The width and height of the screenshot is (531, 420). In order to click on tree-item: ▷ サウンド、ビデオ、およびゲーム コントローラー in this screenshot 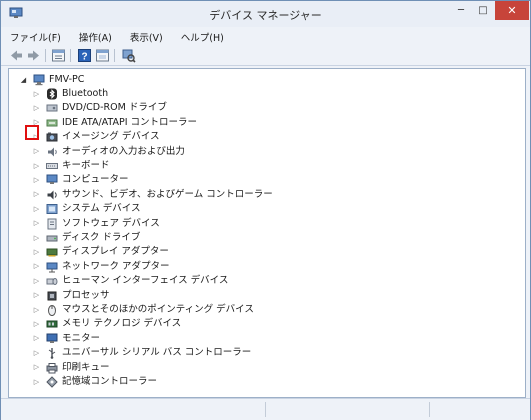, I will do `click(152, 195)`.